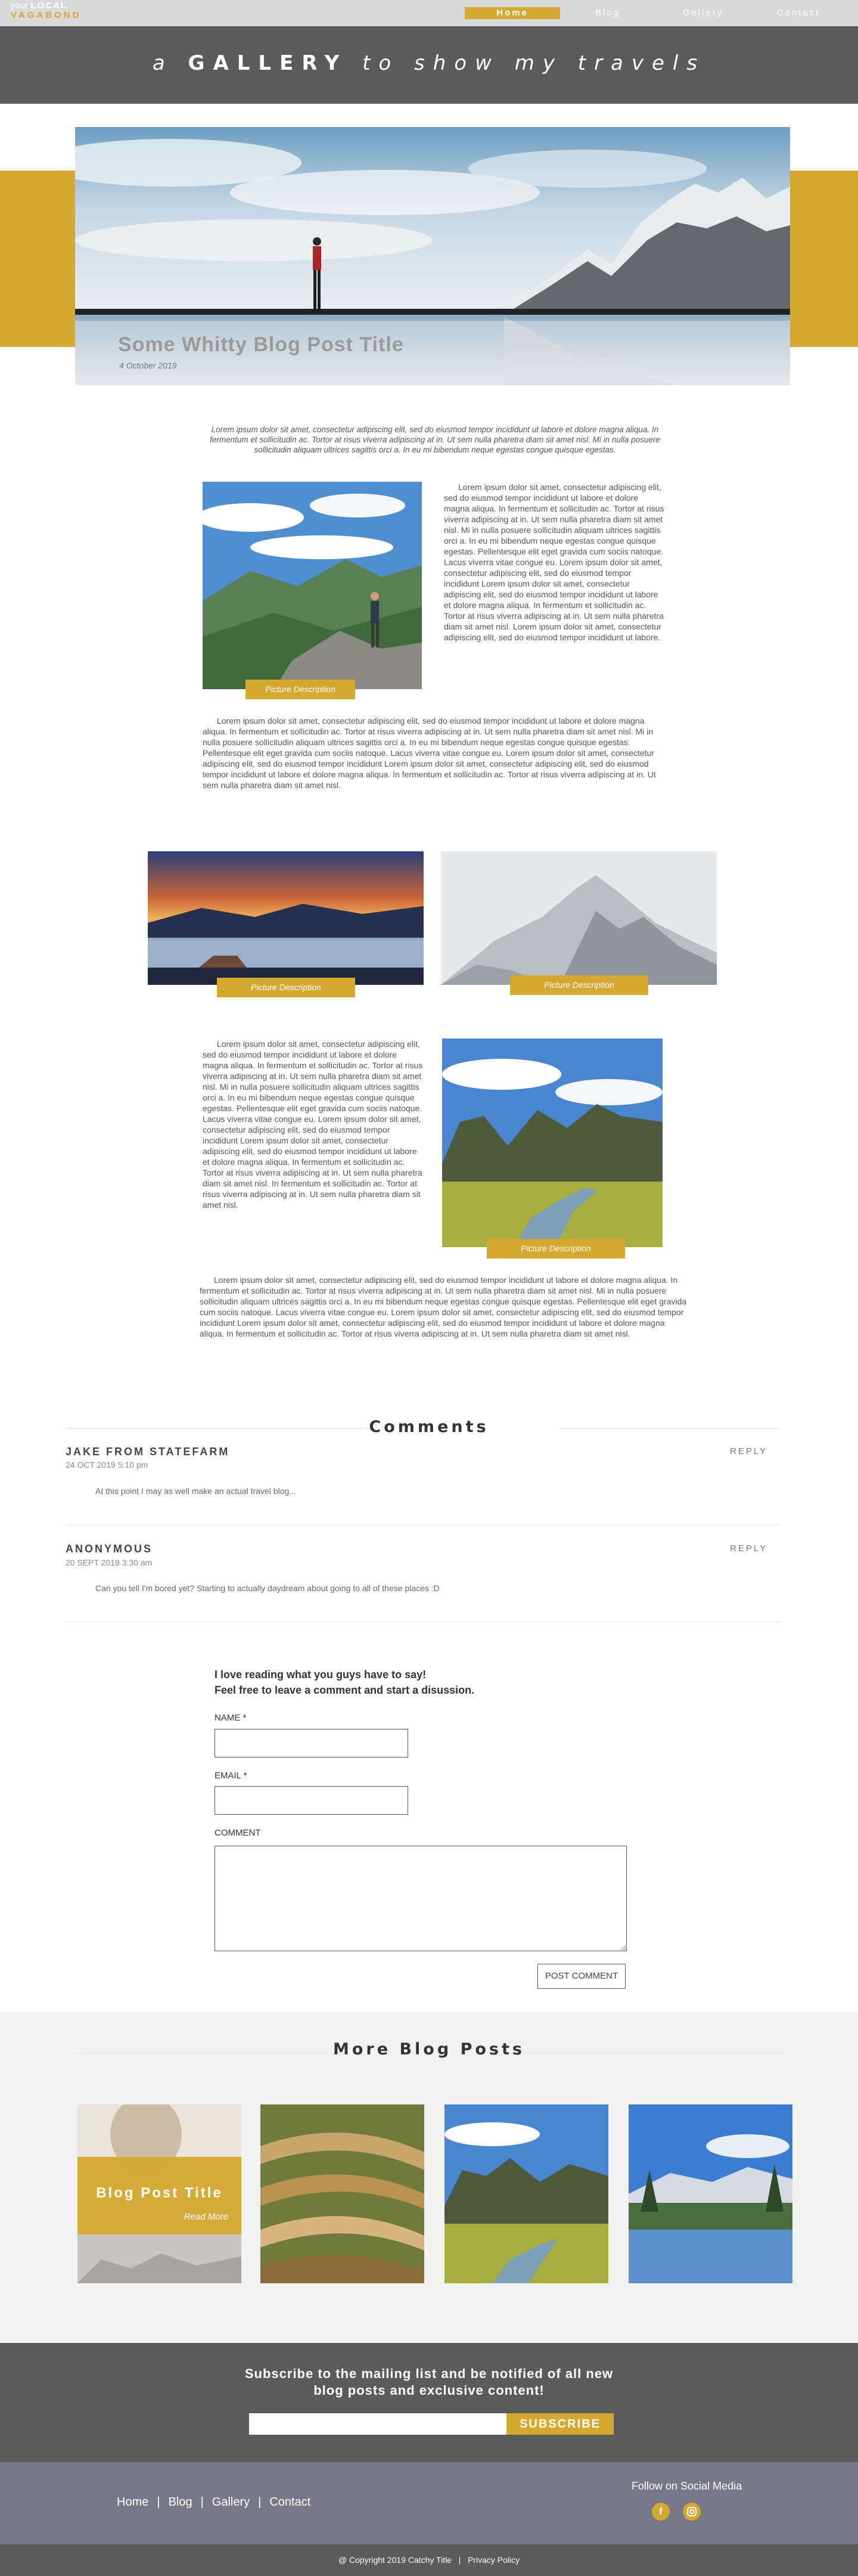 The height and width of the screenshot is (2576, 858). What do you see at coordinates (424, 1525) in the screenshot?
I see `divider` at bounding box center [424, 1525].